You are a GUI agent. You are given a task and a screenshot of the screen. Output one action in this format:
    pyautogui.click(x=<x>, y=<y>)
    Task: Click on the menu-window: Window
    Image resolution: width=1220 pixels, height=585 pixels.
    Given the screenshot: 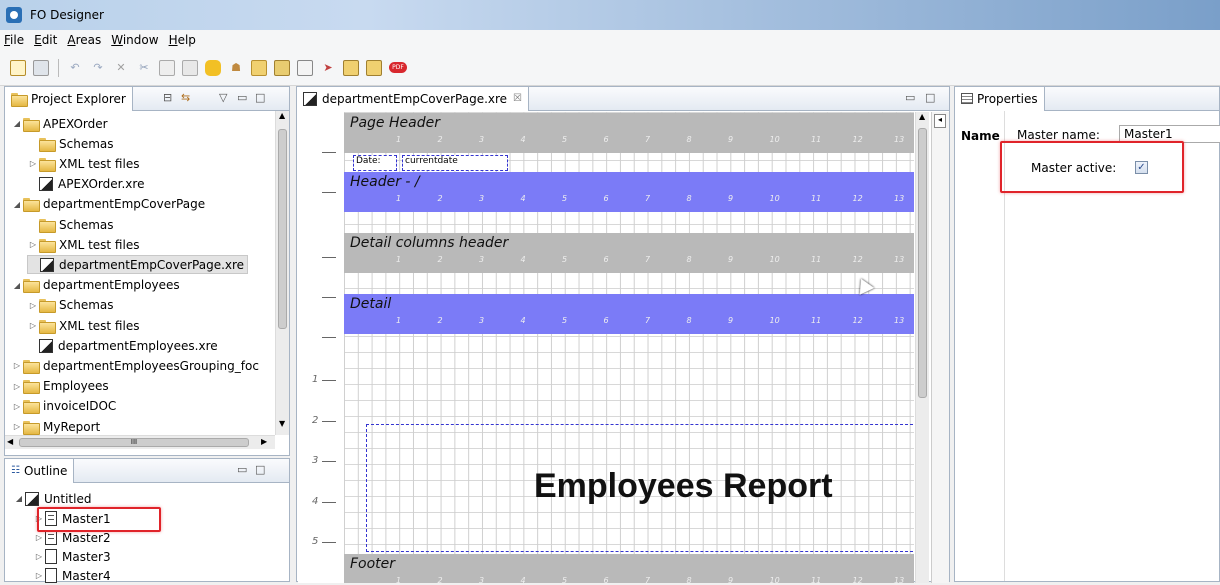 What is the action you would take?
    pyautogui.click(x=134, y=40)
    